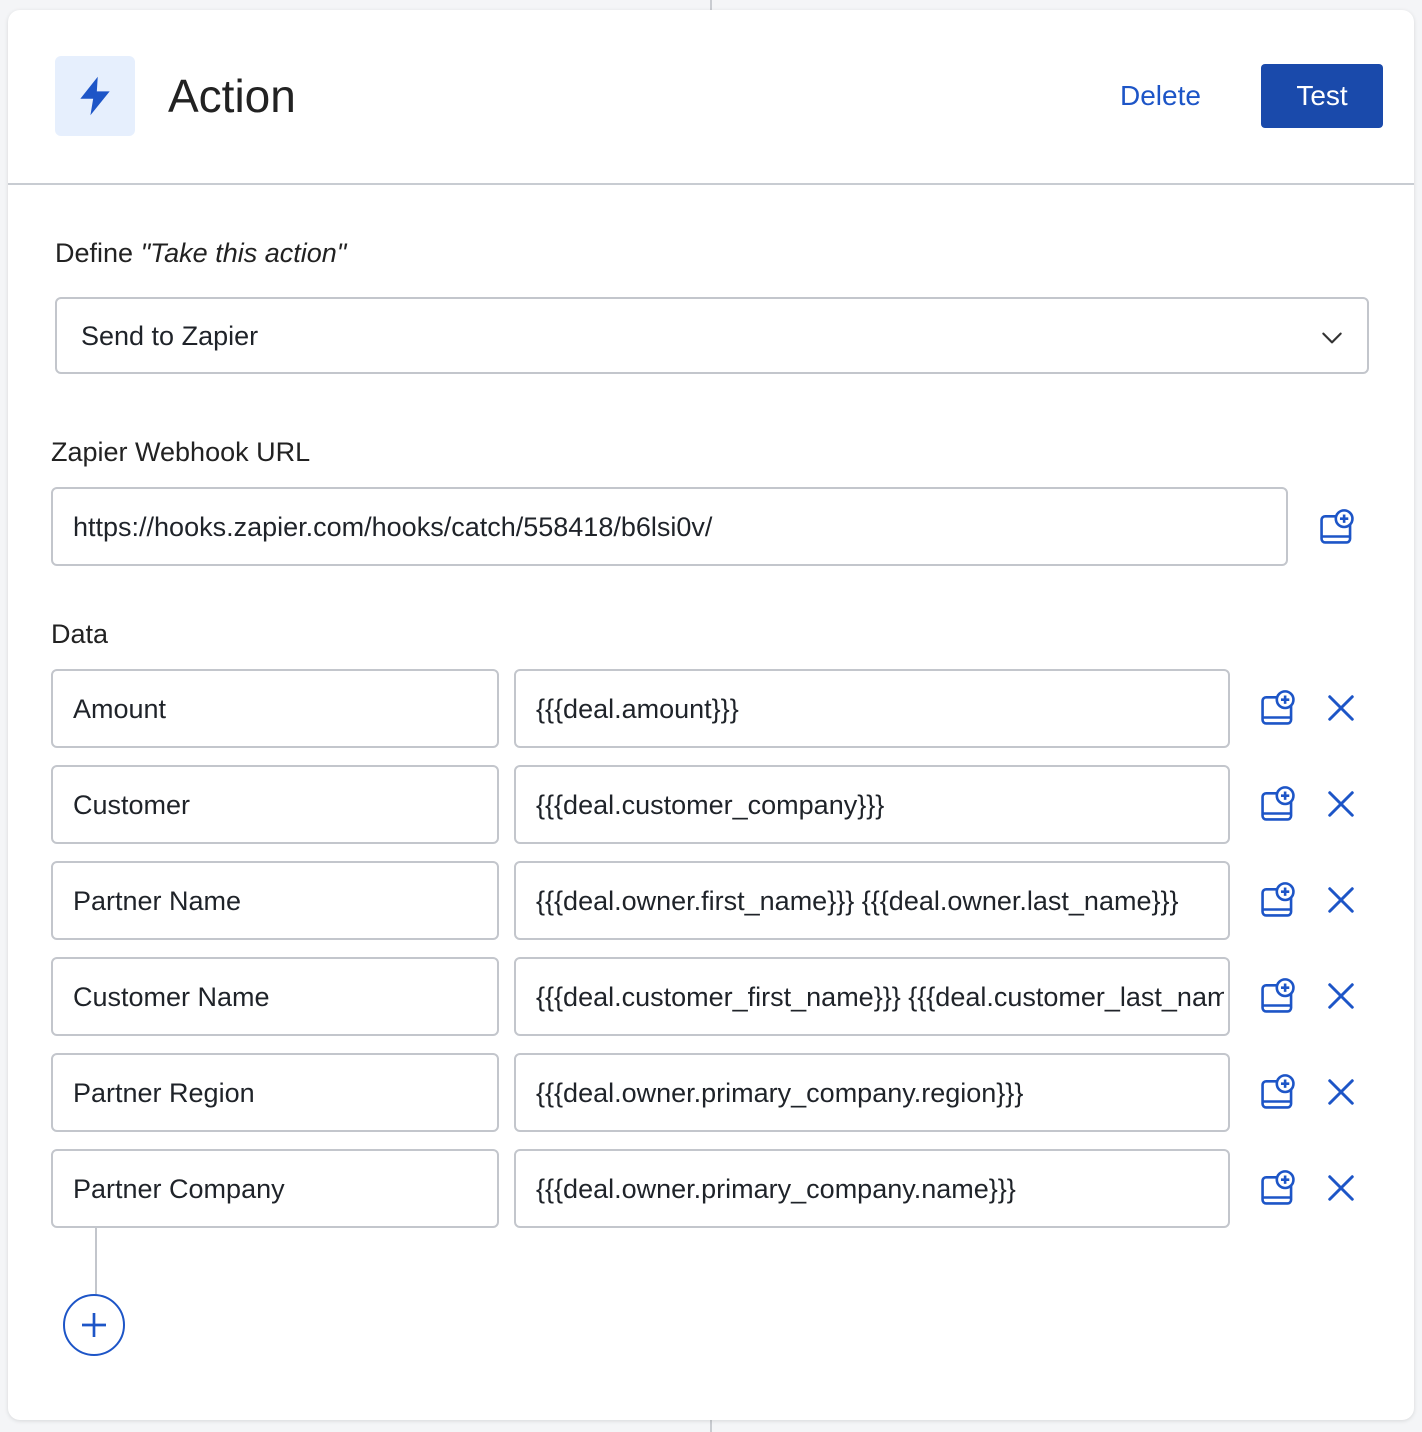  Describe the element at coordinates (275, 1092) in the screenshot. I see `data-key-input: Partner Region` at that location.